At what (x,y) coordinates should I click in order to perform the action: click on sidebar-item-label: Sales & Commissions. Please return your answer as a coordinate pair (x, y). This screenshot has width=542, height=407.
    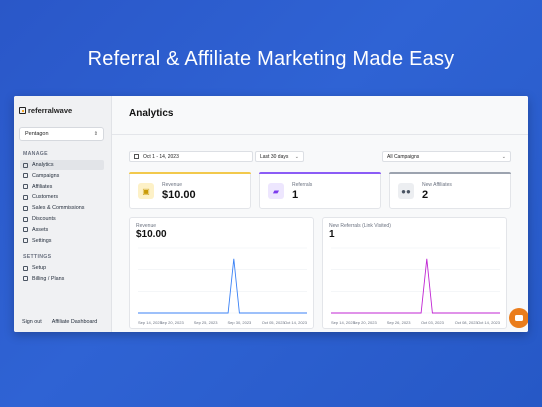
    Looking at the image, I should click on (58, 208).